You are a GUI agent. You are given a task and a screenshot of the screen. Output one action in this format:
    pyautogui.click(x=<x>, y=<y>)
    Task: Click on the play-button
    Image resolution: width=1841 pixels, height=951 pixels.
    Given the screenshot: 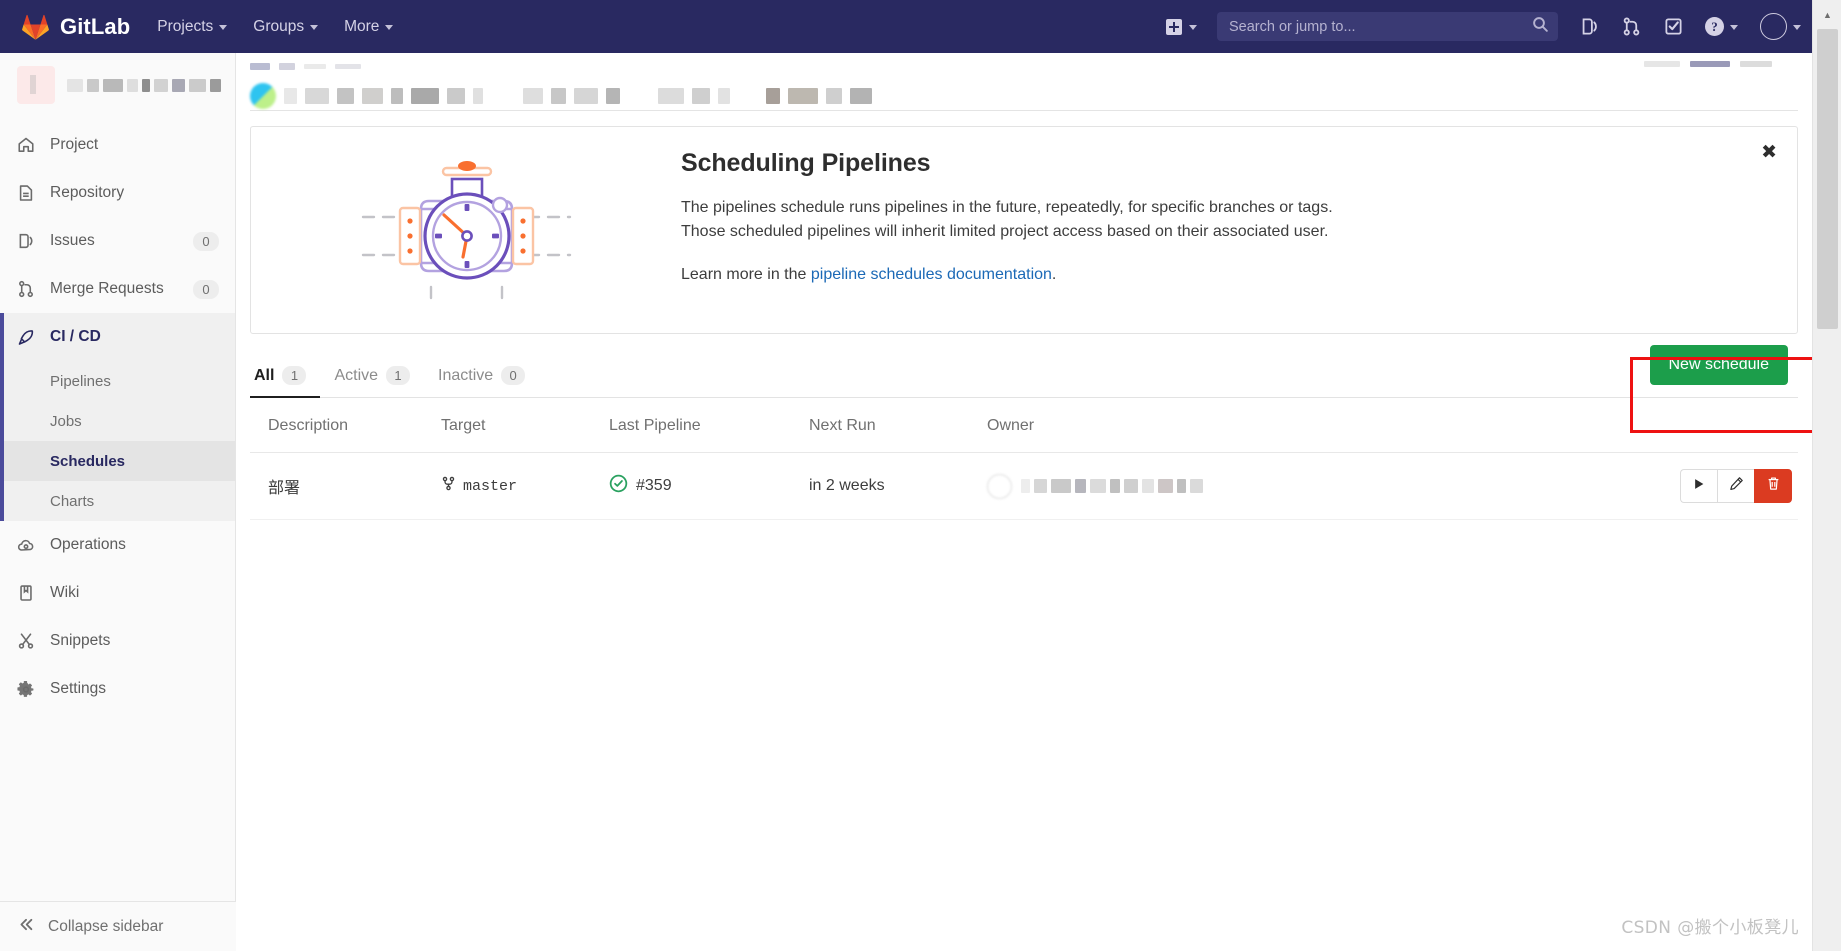 What is the action you would take?
    pyautogui.click(x=1698, y=486)
    